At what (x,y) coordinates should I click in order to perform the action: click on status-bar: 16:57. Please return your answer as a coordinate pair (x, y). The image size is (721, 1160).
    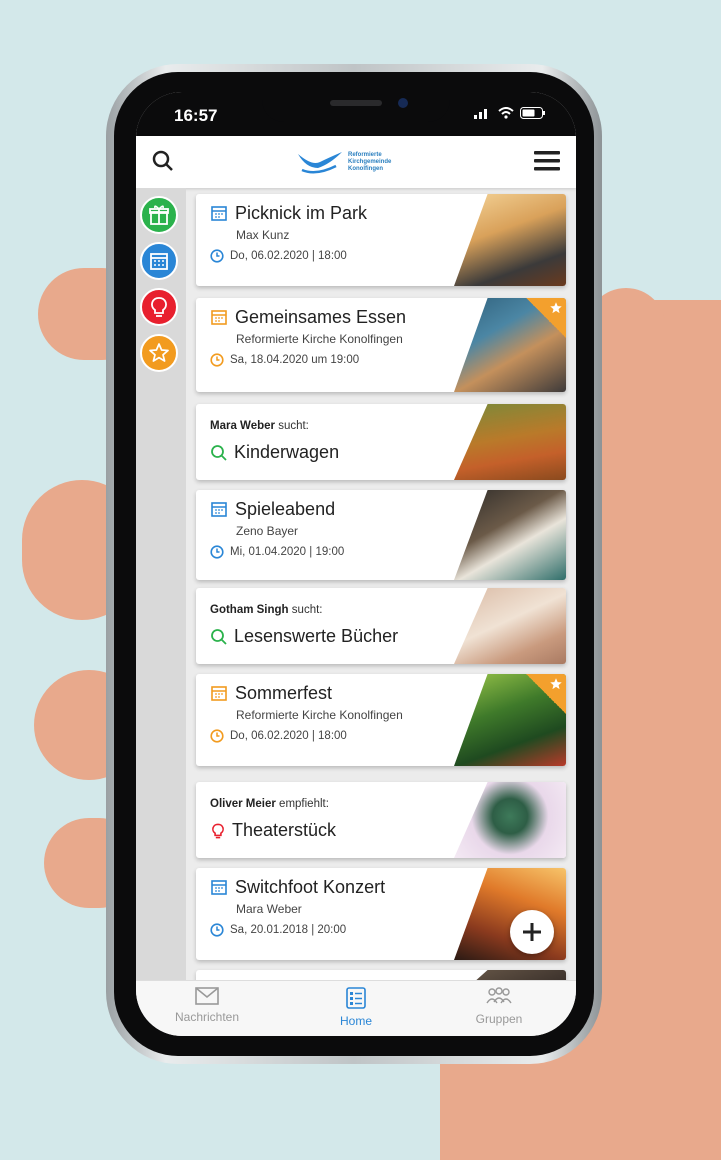
    Looking at the image, I should click on (356, 114).